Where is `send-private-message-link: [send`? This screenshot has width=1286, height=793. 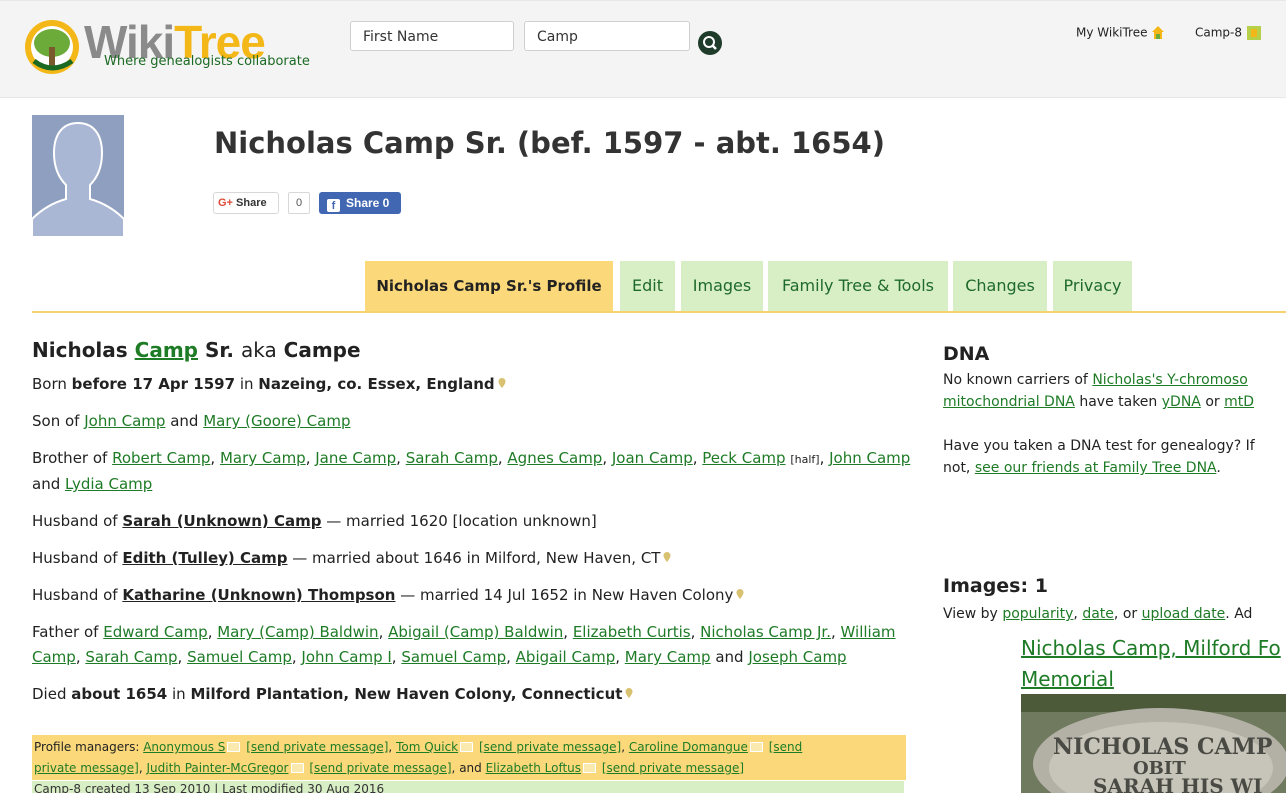 send-private-message-link: [send is located at coordinates (786, 747).